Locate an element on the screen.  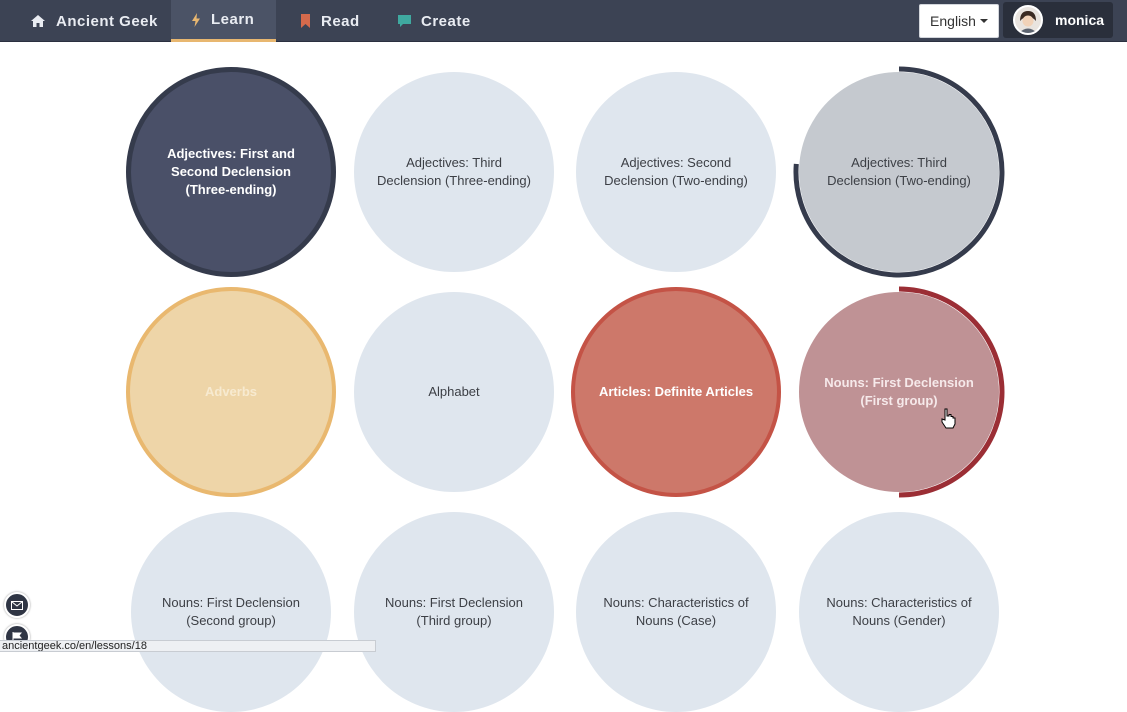
lesson-circle: Adverbs is located at coordinates (231, 392).